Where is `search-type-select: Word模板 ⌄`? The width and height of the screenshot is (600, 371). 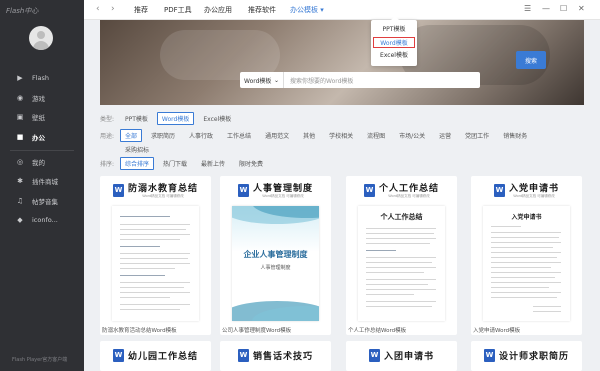 search-type-select: Word模板 ⌄ is located at coordinates (262, 80).